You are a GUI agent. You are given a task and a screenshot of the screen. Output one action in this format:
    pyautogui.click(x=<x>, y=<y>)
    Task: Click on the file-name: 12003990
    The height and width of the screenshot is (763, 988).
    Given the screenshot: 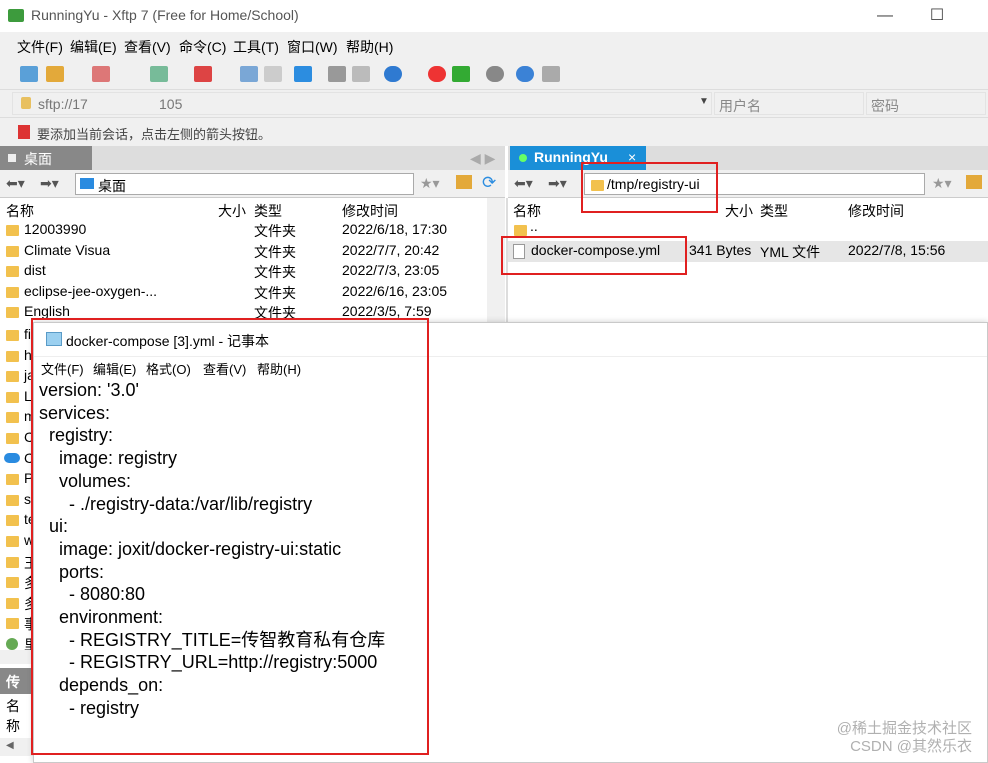 What is the action you would take?
    pyautogui.click(x=55, y=229)
    